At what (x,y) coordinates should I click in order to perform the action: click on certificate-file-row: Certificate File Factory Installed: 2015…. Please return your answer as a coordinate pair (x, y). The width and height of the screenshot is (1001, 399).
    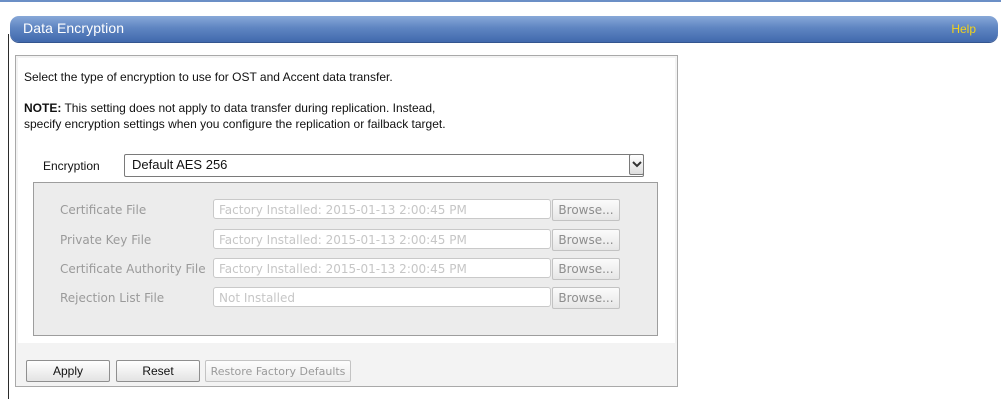
    Looking at the image, I should click on (345, 210).